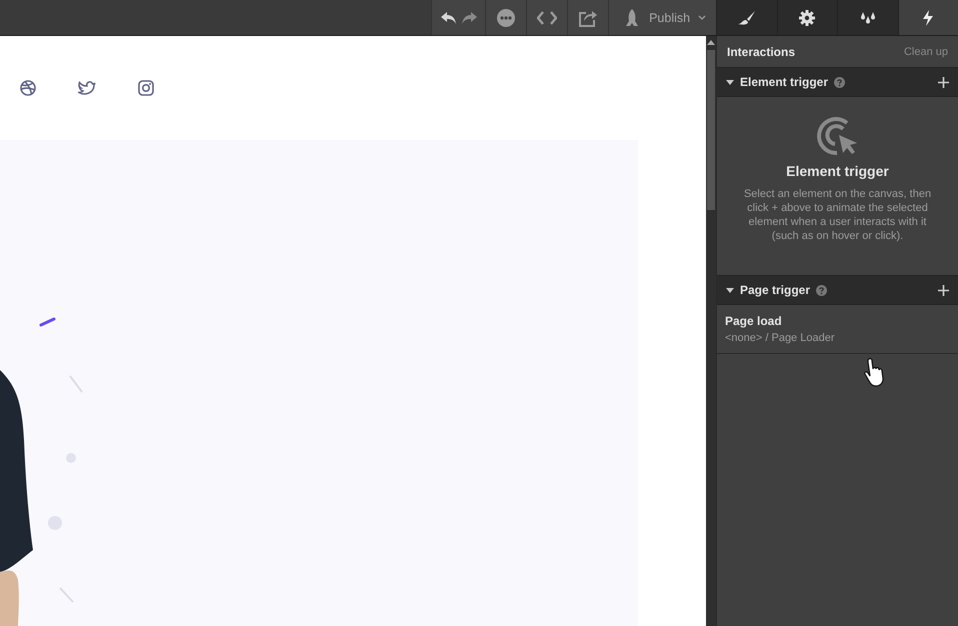 This screenshot has height=626, width=958. Describe the element at coordinates (702, 17) in the screenshot. I see `chevron-down-icon` at that location.